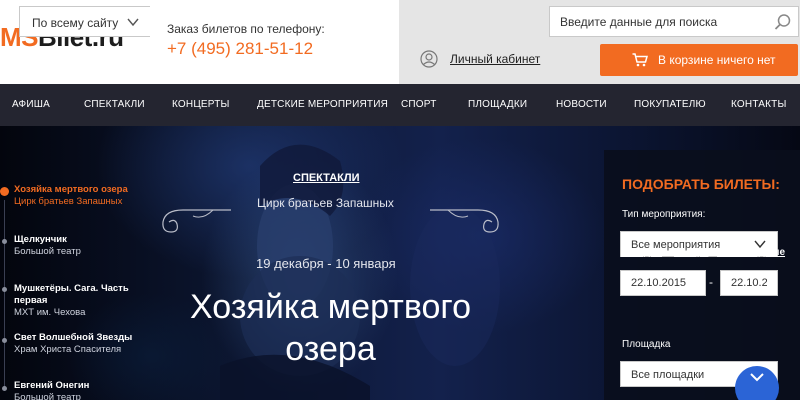 The image size is (800, 400). Describe the element at coordinates (325, 203) in the screenshot. I see `hero-venue: Цирк братьев Запашных` at that location.